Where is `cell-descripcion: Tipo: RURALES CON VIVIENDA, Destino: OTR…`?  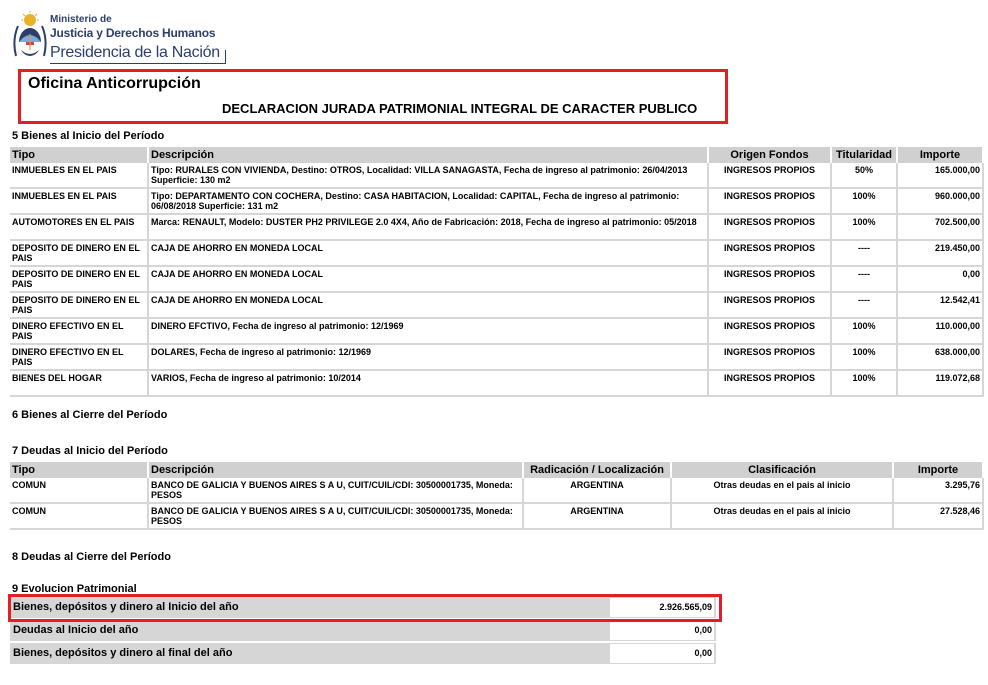 cell-descripcion: Tipo: RURALES CON VIVIENDA, Destino: OTR… is located at coordinates (429, 176).